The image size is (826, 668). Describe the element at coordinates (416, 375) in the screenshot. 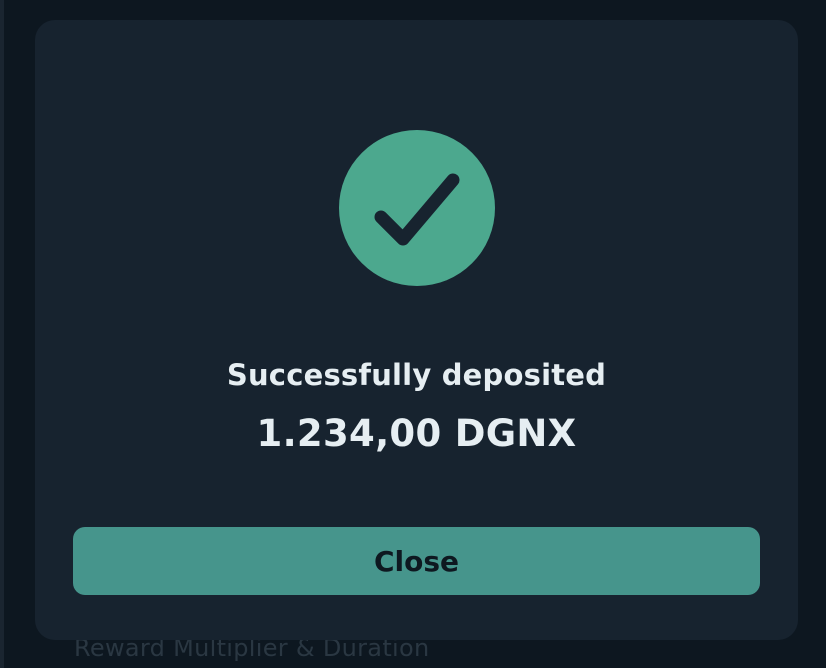

I see `success-title: Successfully deposited` at that location.